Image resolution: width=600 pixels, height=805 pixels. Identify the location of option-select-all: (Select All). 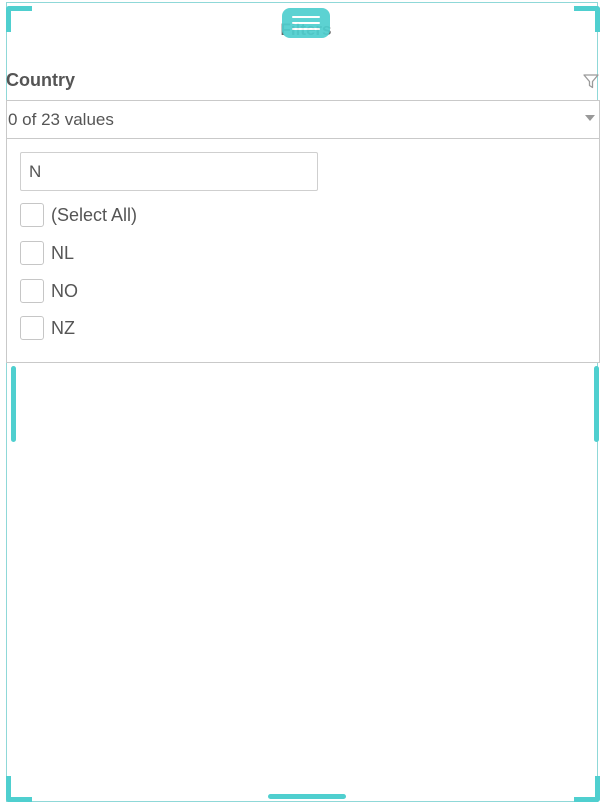
(78, 215).